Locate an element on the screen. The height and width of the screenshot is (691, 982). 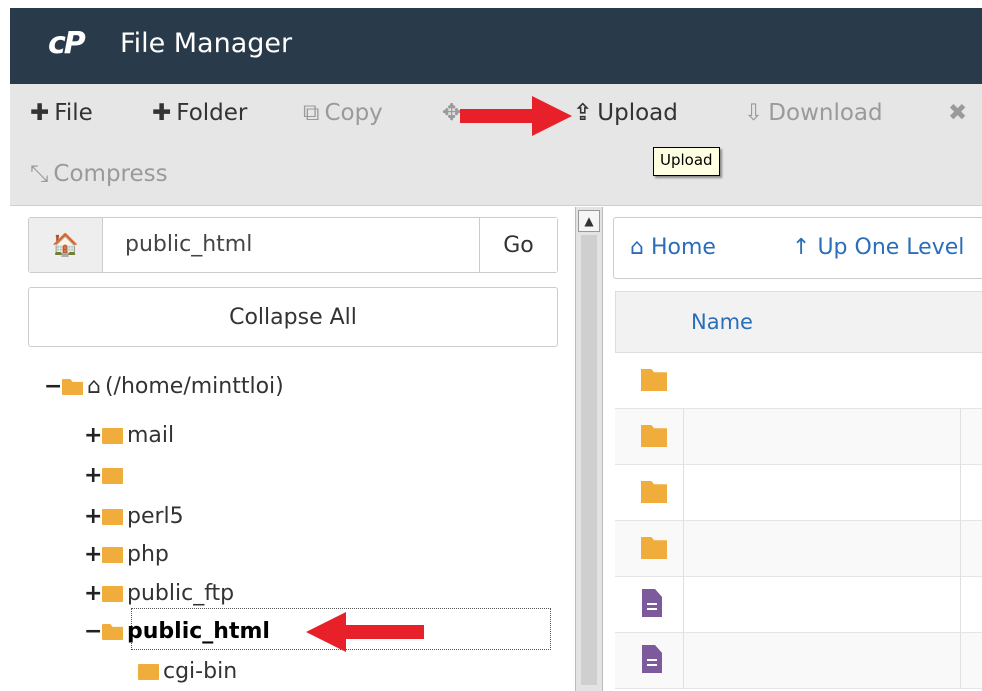
move-icon: ✥ is located at coordinates (452, 113).